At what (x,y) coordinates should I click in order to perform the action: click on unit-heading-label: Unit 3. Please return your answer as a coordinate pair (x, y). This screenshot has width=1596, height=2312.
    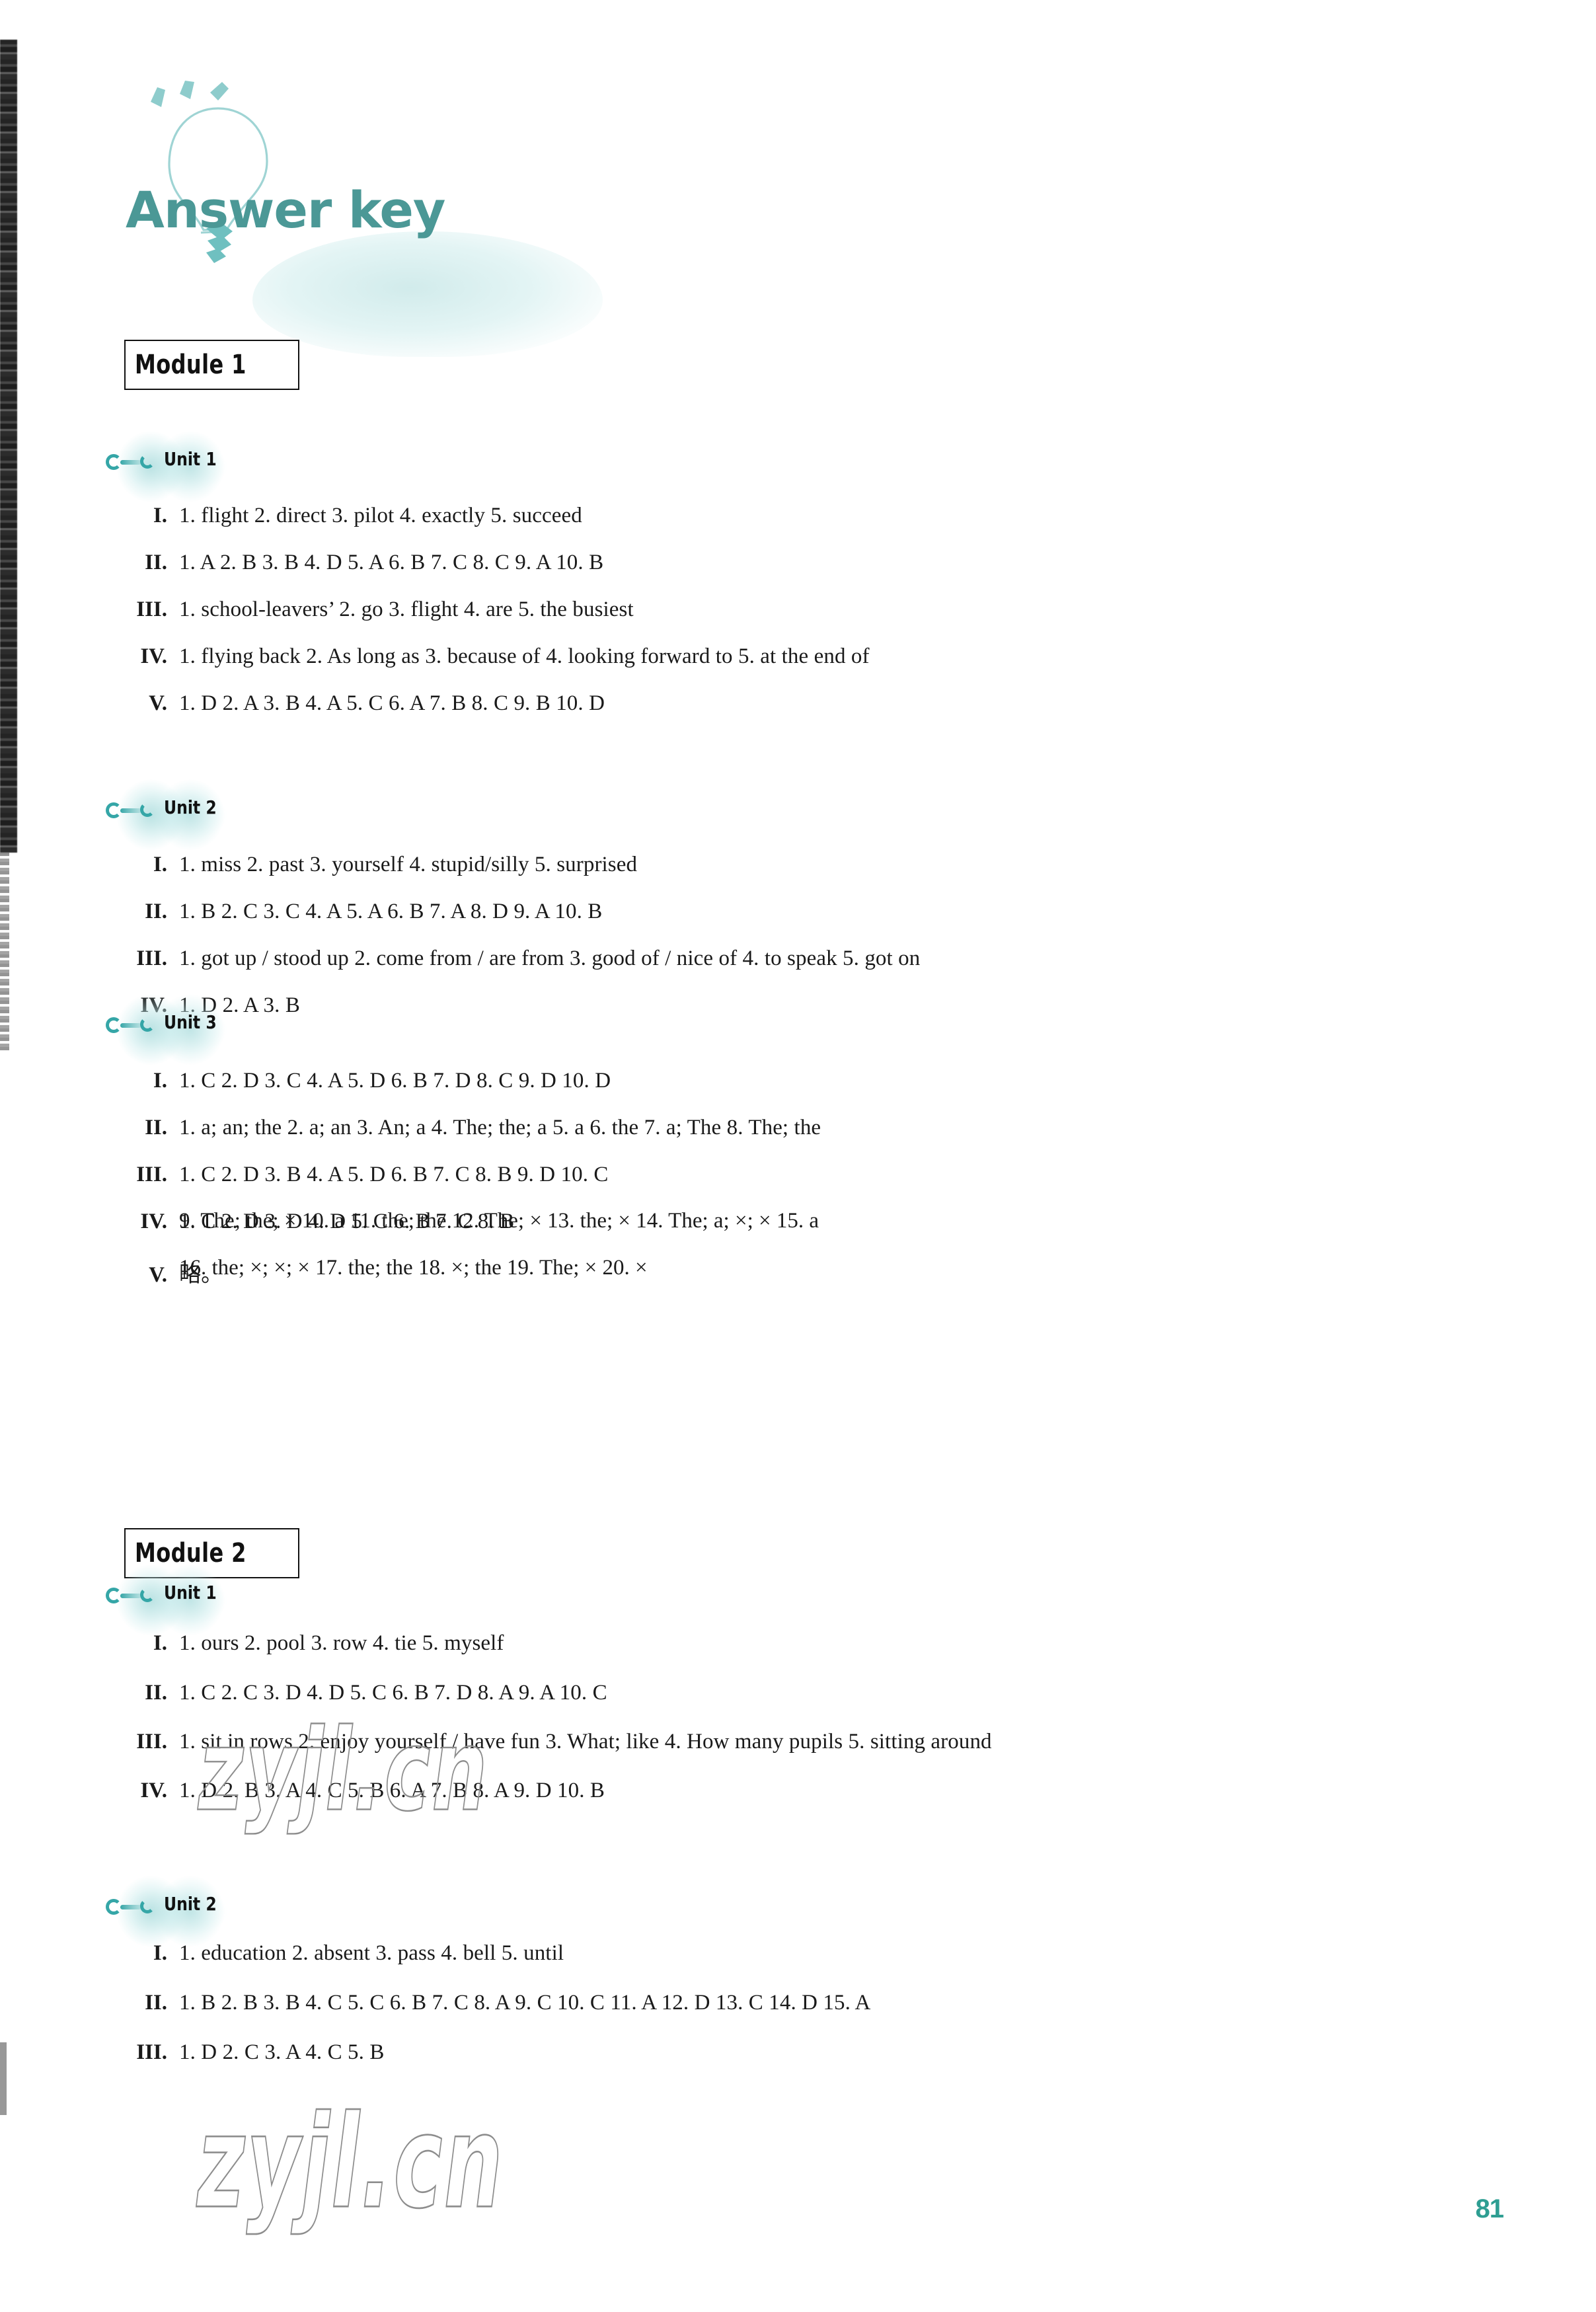
    Looking at the image, I should click on (190, 1022).